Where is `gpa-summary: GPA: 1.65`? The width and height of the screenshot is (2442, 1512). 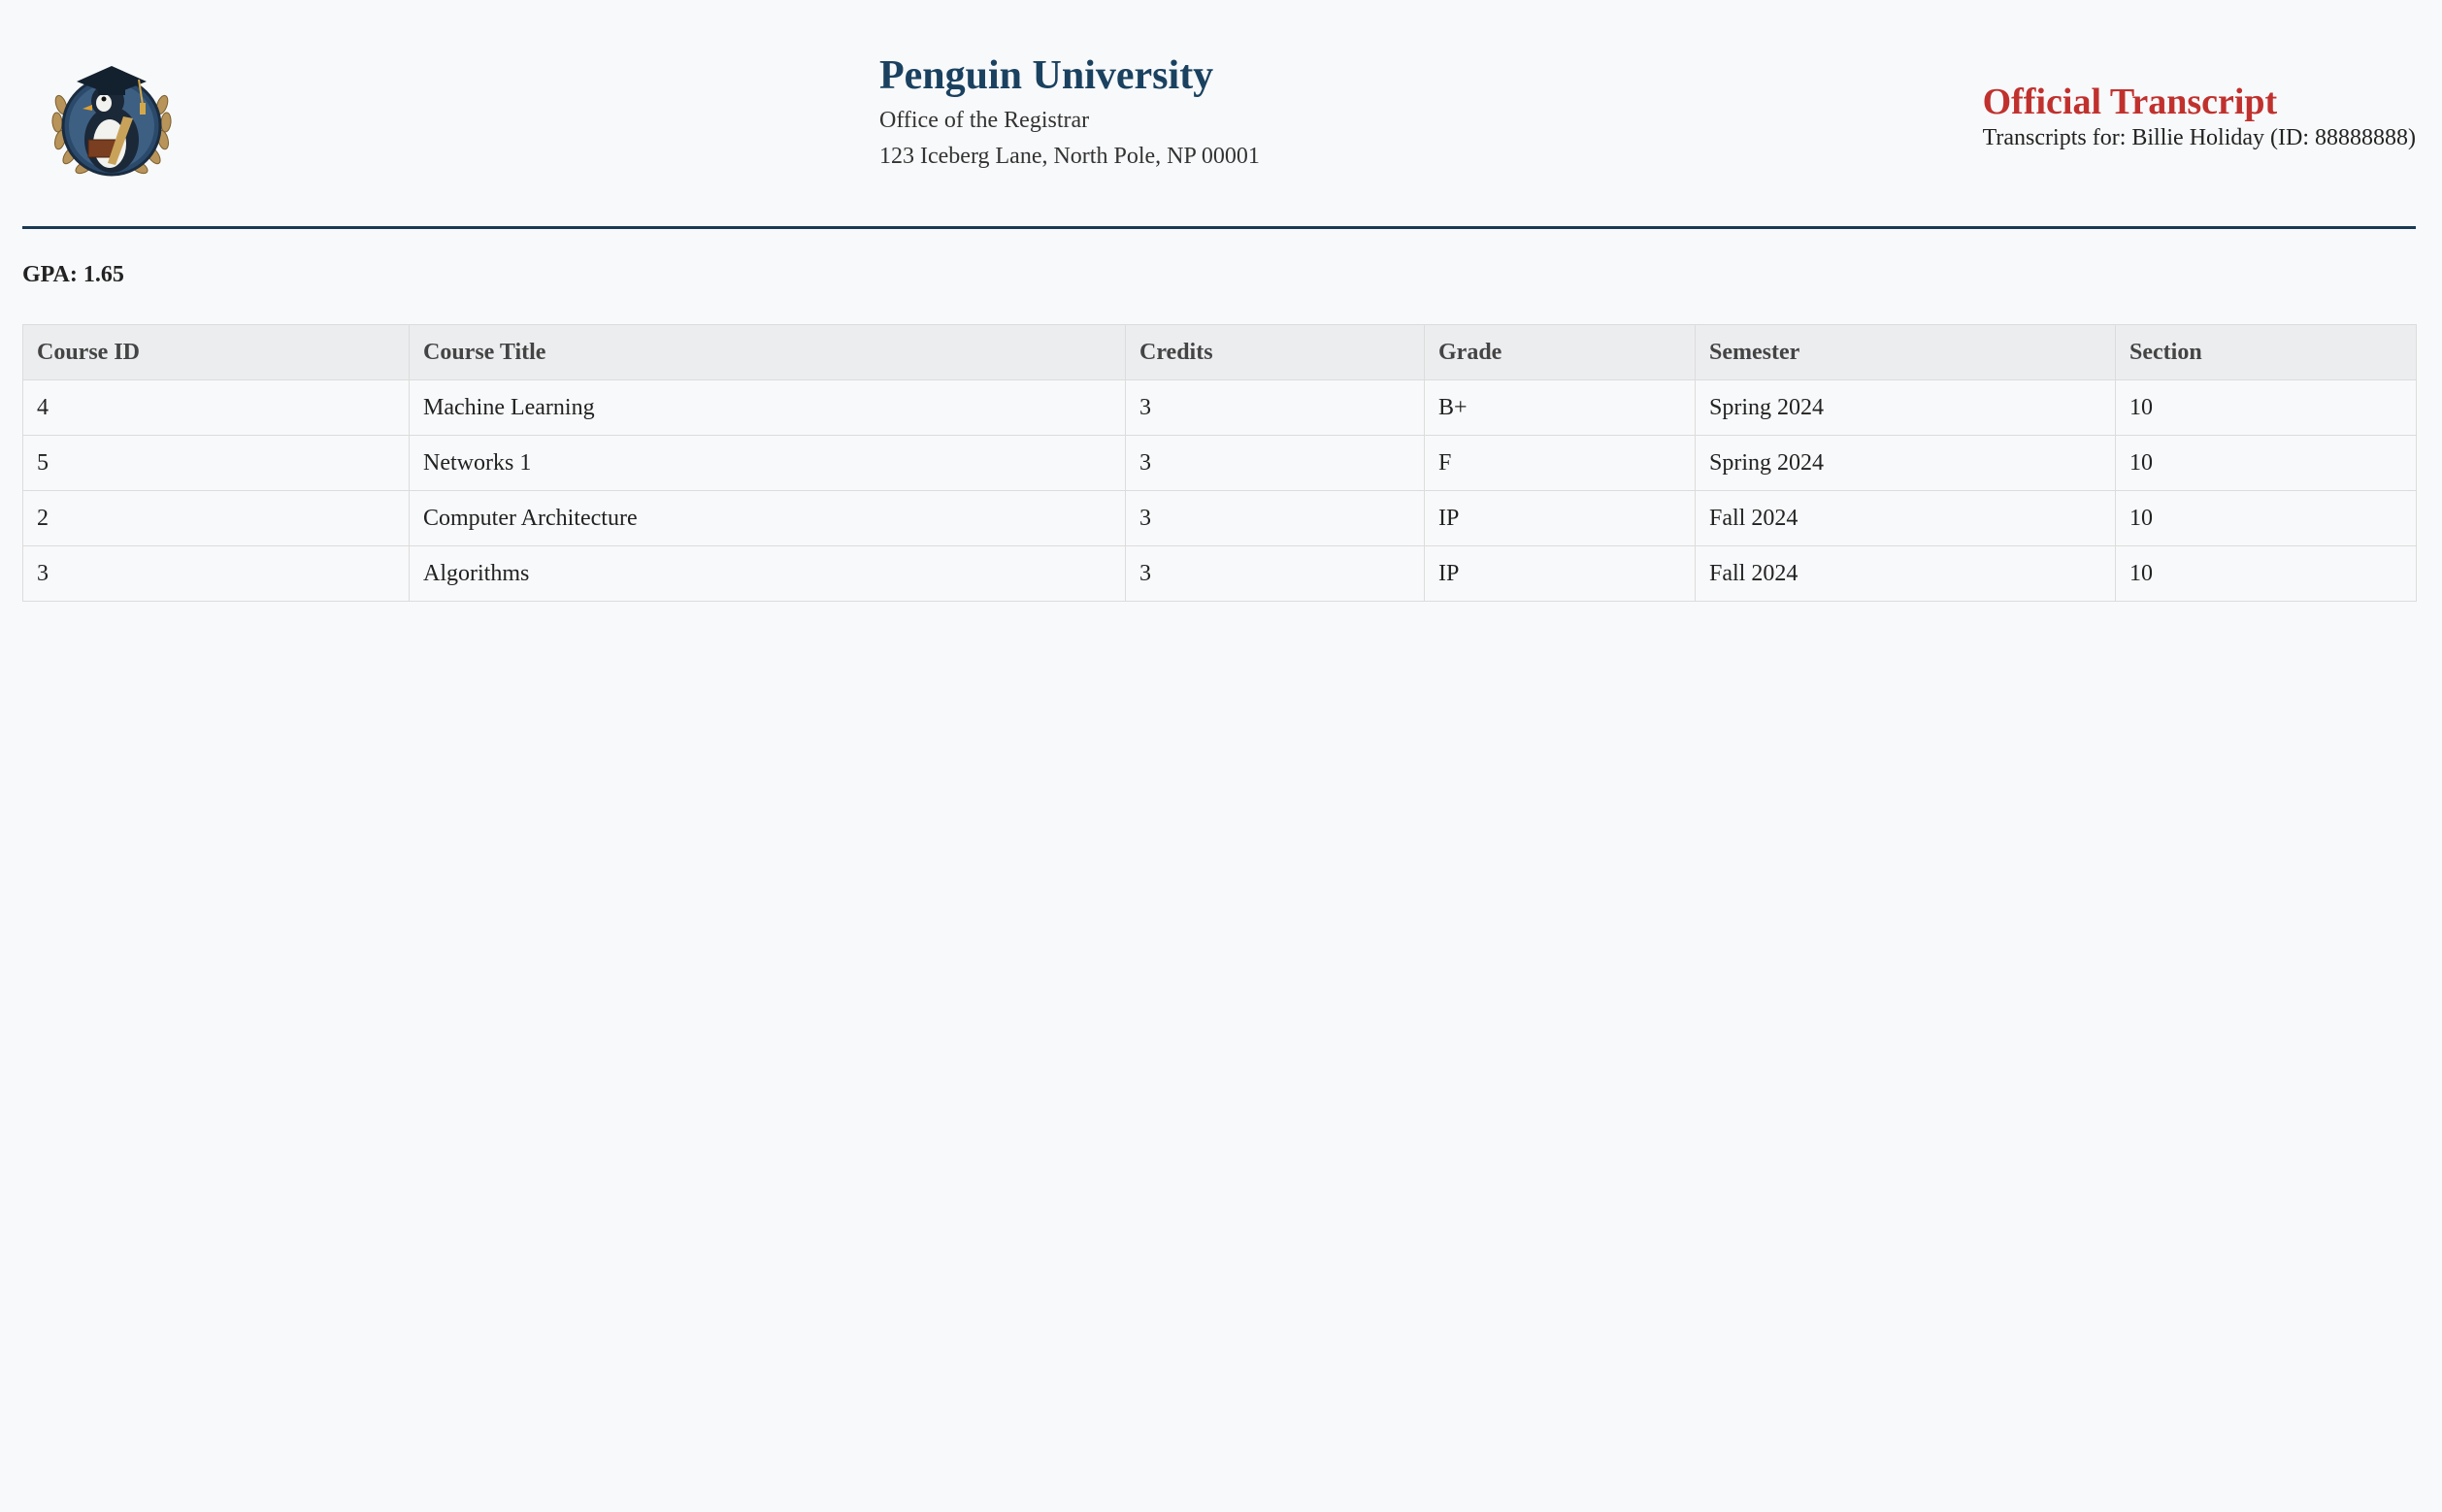
gpa-summary: GPA: 1.65 is located at coordinates (73, 274).